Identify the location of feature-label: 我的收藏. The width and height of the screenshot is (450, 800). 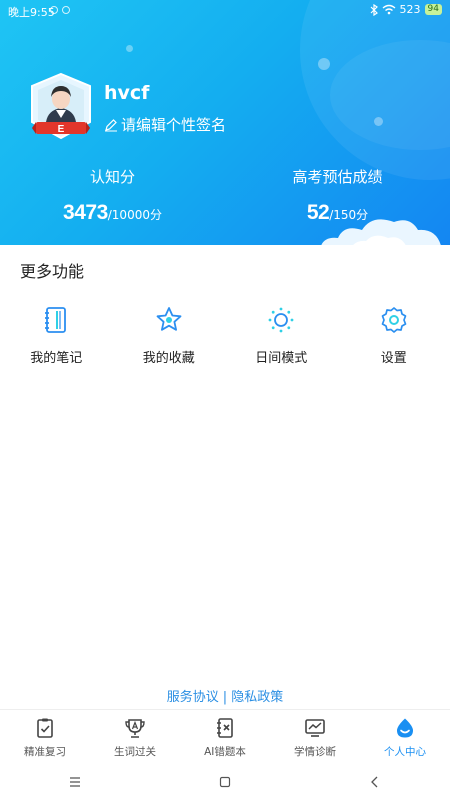
(168, 358).